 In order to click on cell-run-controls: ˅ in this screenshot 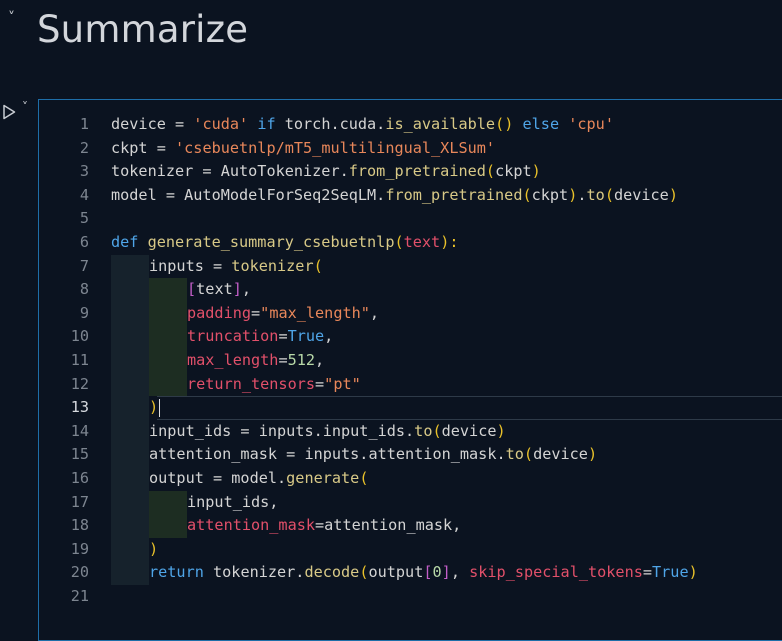, I will do `click(19, 113)`.